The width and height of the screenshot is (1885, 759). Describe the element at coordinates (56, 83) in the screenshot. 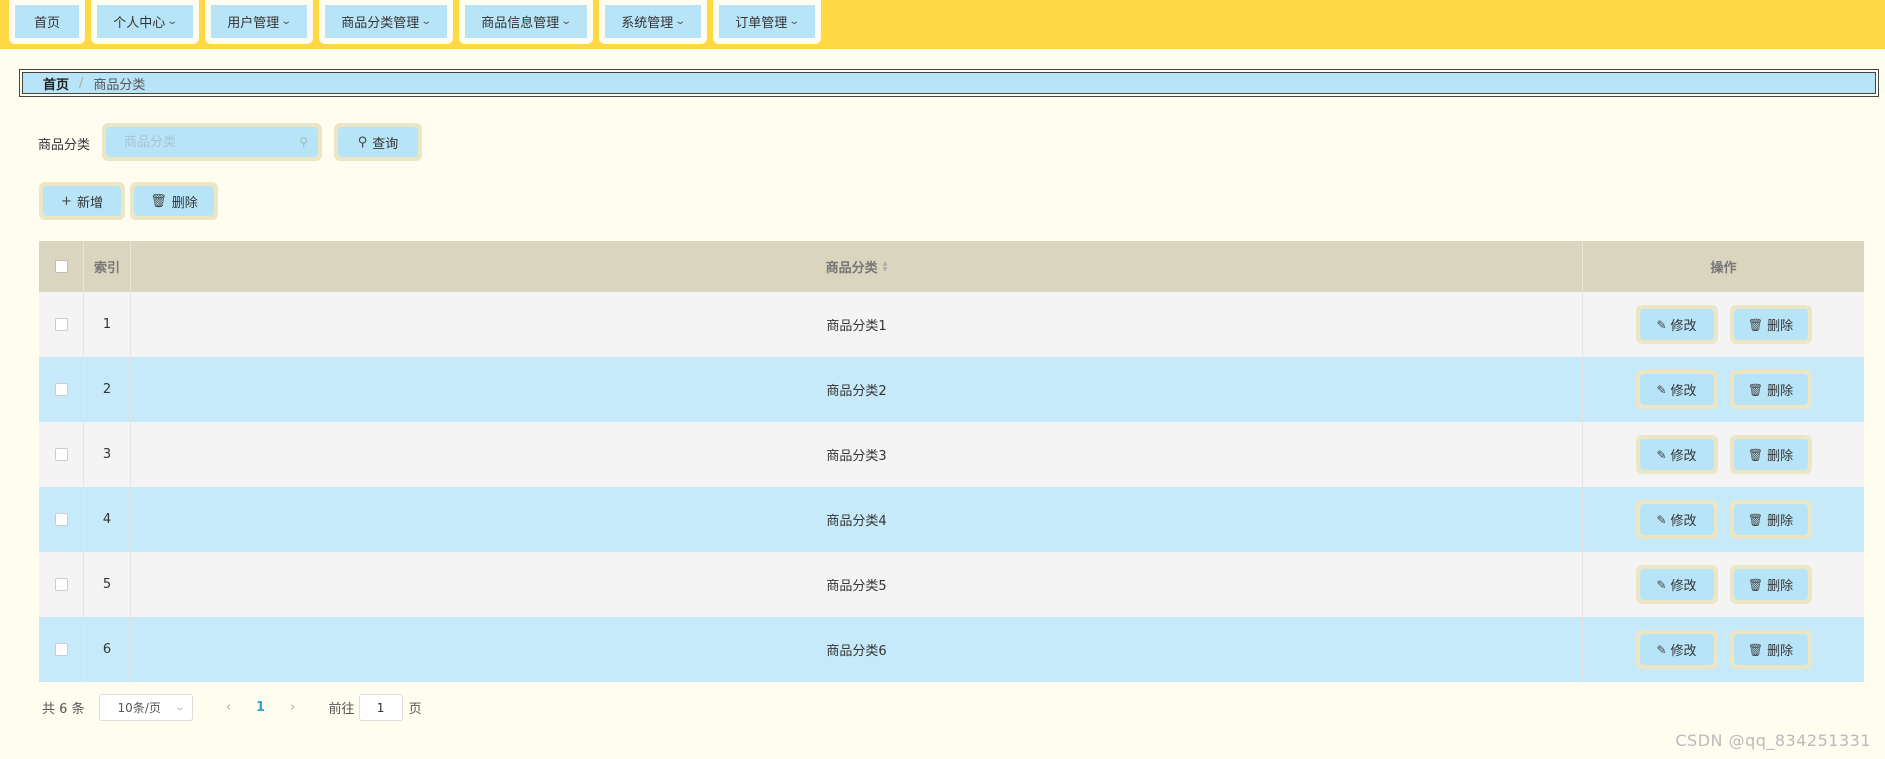

I see `breadcrumb-home: 首页` at that location.